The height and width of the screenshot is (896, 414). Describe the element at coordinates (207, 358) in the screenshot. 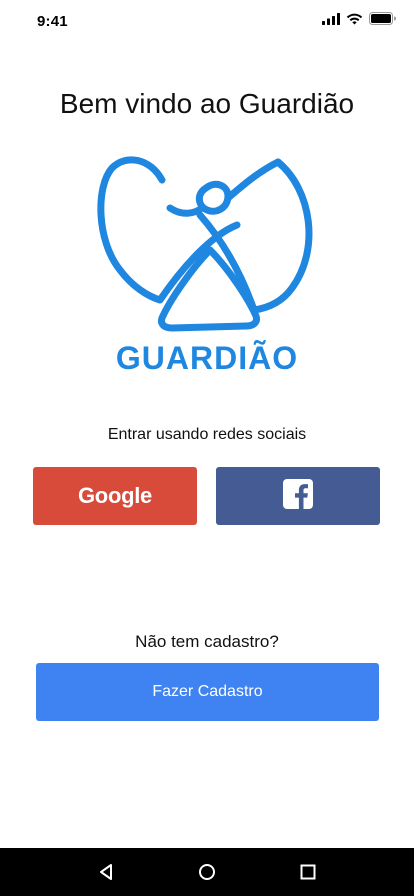

I see `logo-wordmark: GUARDIÃO` at that location.